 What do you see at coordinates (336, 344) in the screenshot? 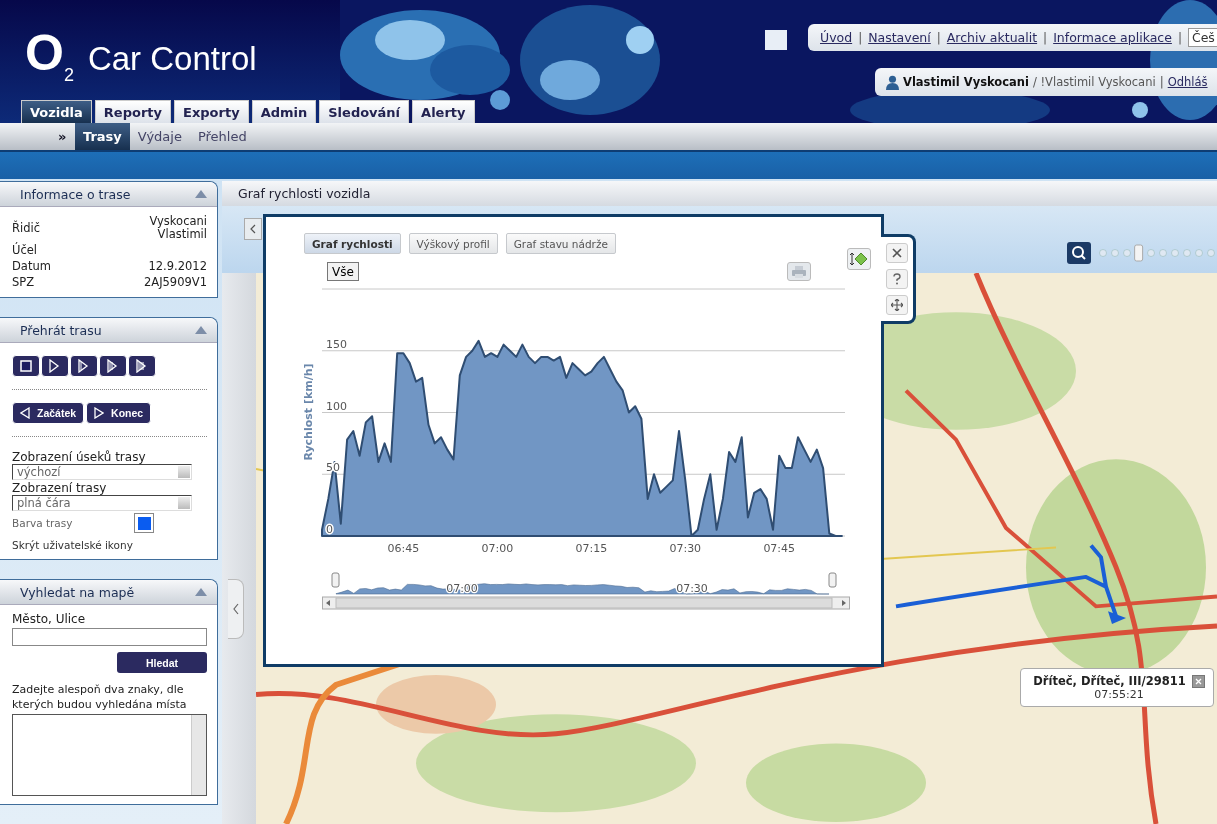
I see `y-tick-label: 150` at bounding box center [336, 344].